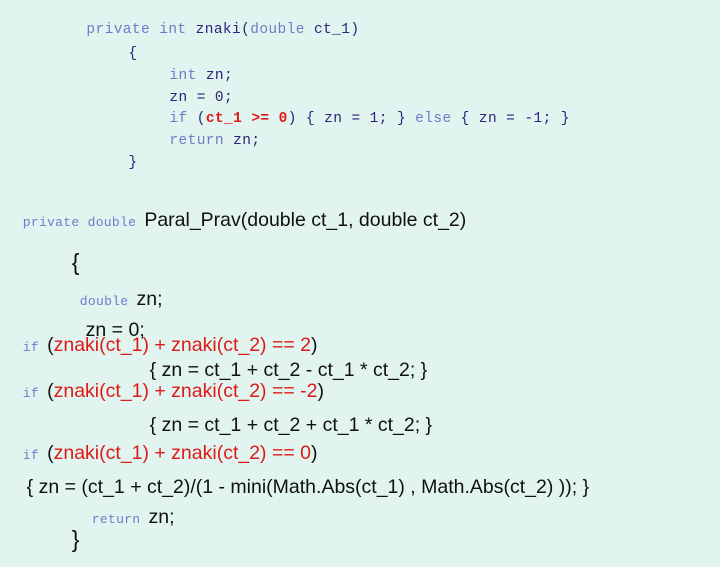 The image size is (720, 567). I want to click on identifier-ct1-param: ct_1), so click(332, 29).